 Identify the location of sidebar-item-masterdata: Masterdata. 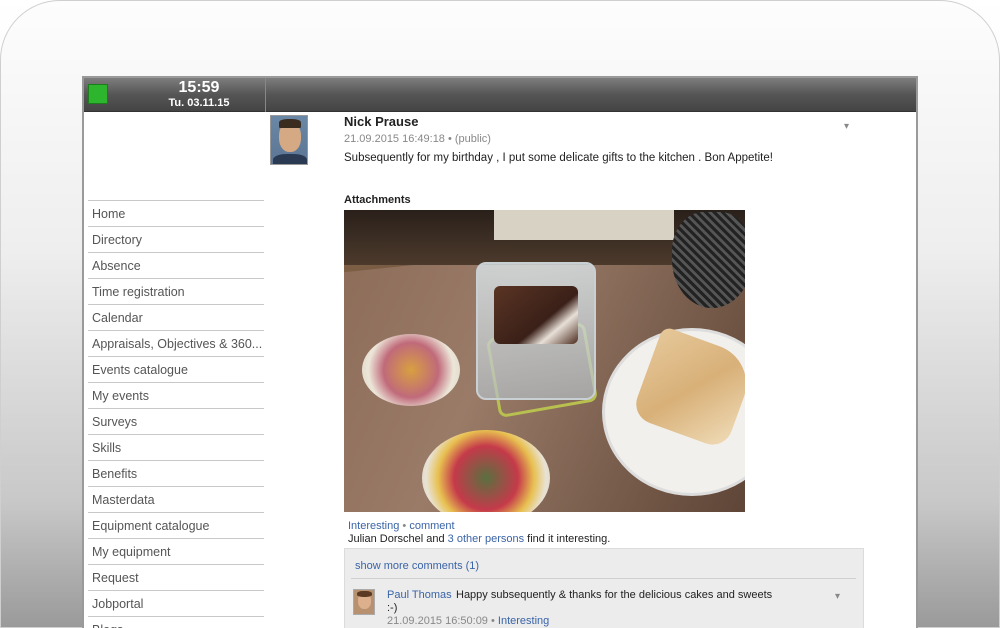
(176, 499).